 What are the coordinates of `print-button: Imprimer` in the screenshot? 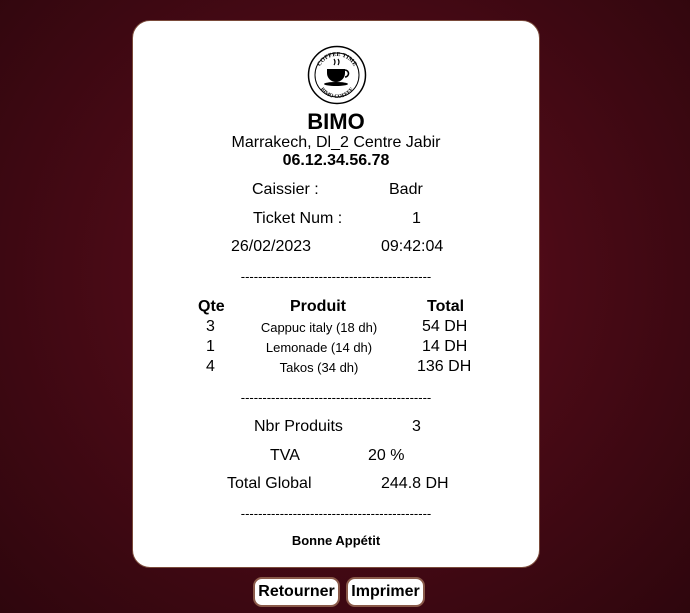 It's located at (385, 592).